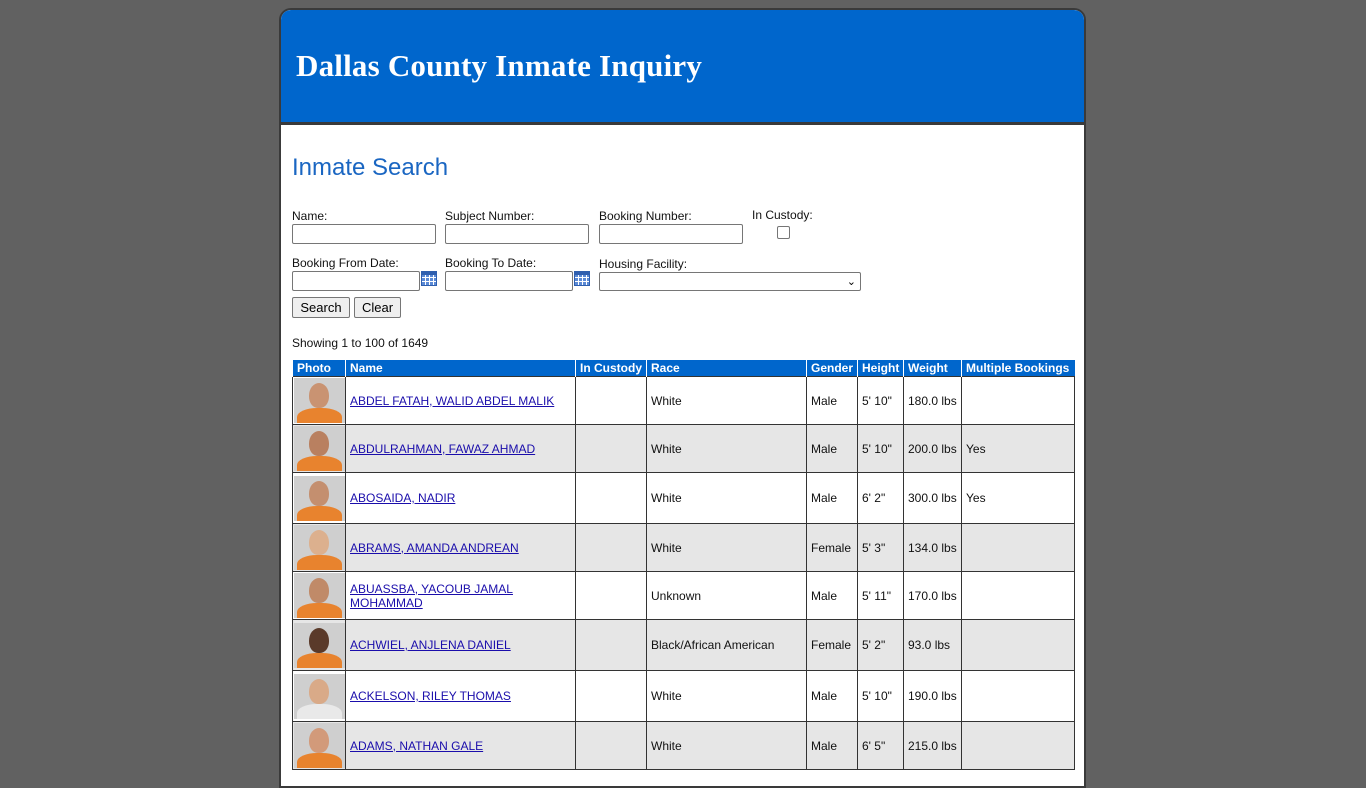  I want to click on weight-cell: 215.0 lbs, so click(932, 745).